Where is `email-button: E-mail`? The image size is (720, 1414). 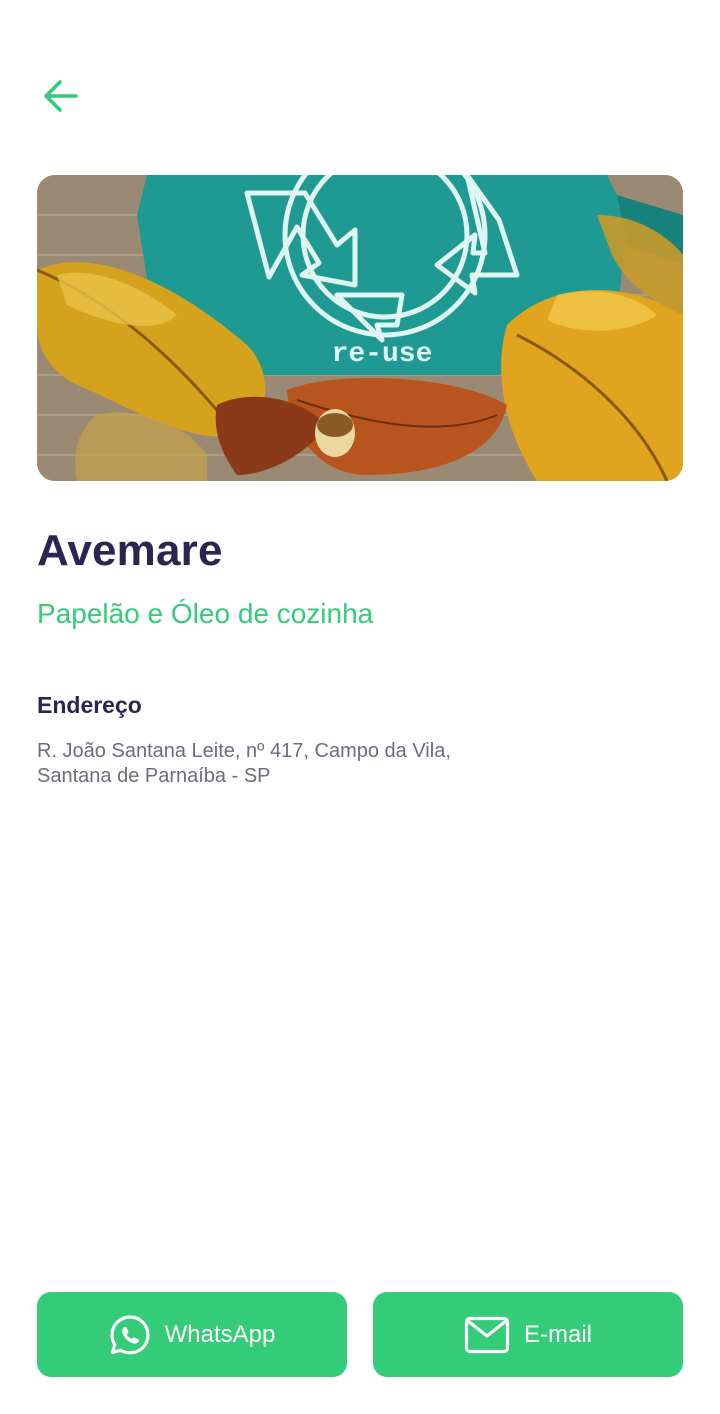 email-button: E-mail is located at coordinates (528, 1334).